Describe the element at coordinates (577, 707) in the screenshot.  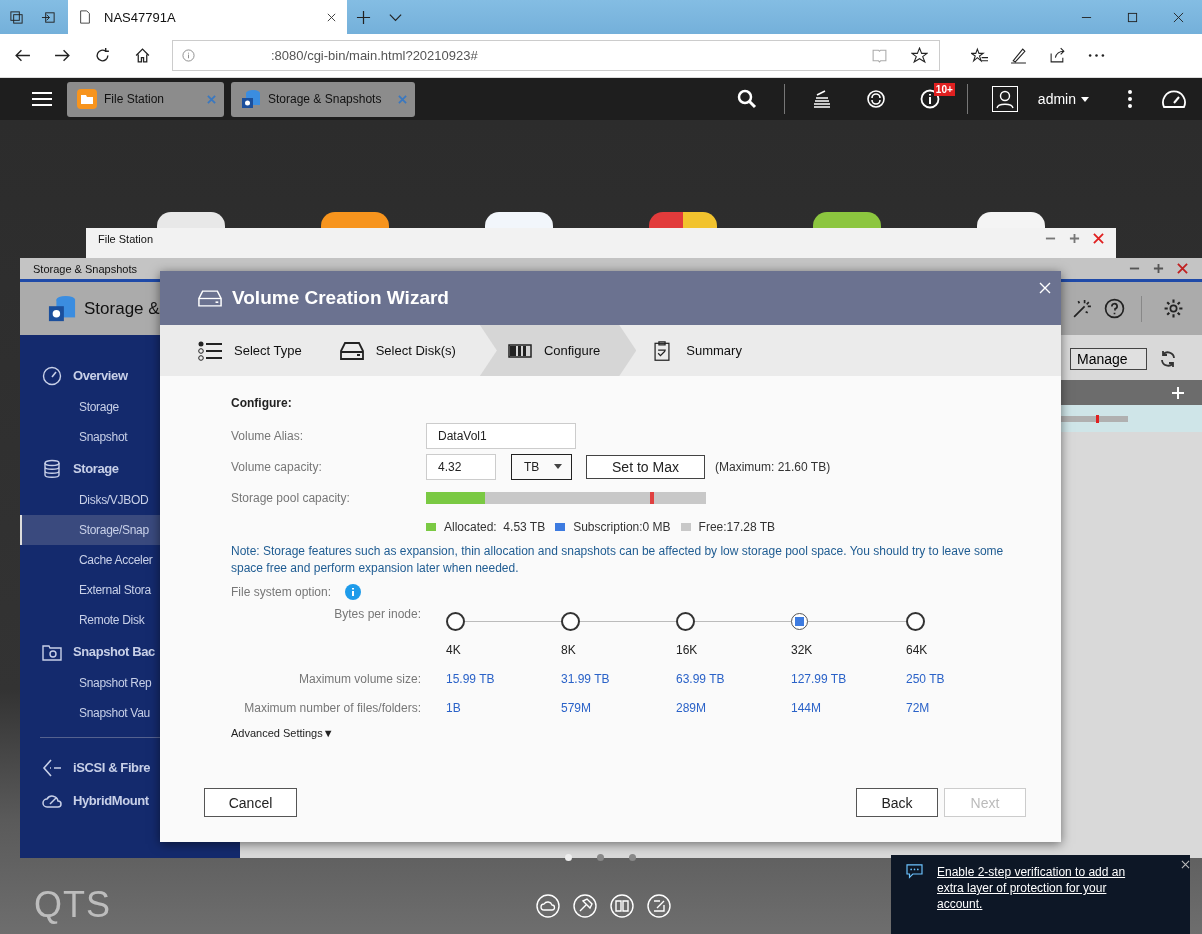
I see `max-files-value: 579M` at that location.